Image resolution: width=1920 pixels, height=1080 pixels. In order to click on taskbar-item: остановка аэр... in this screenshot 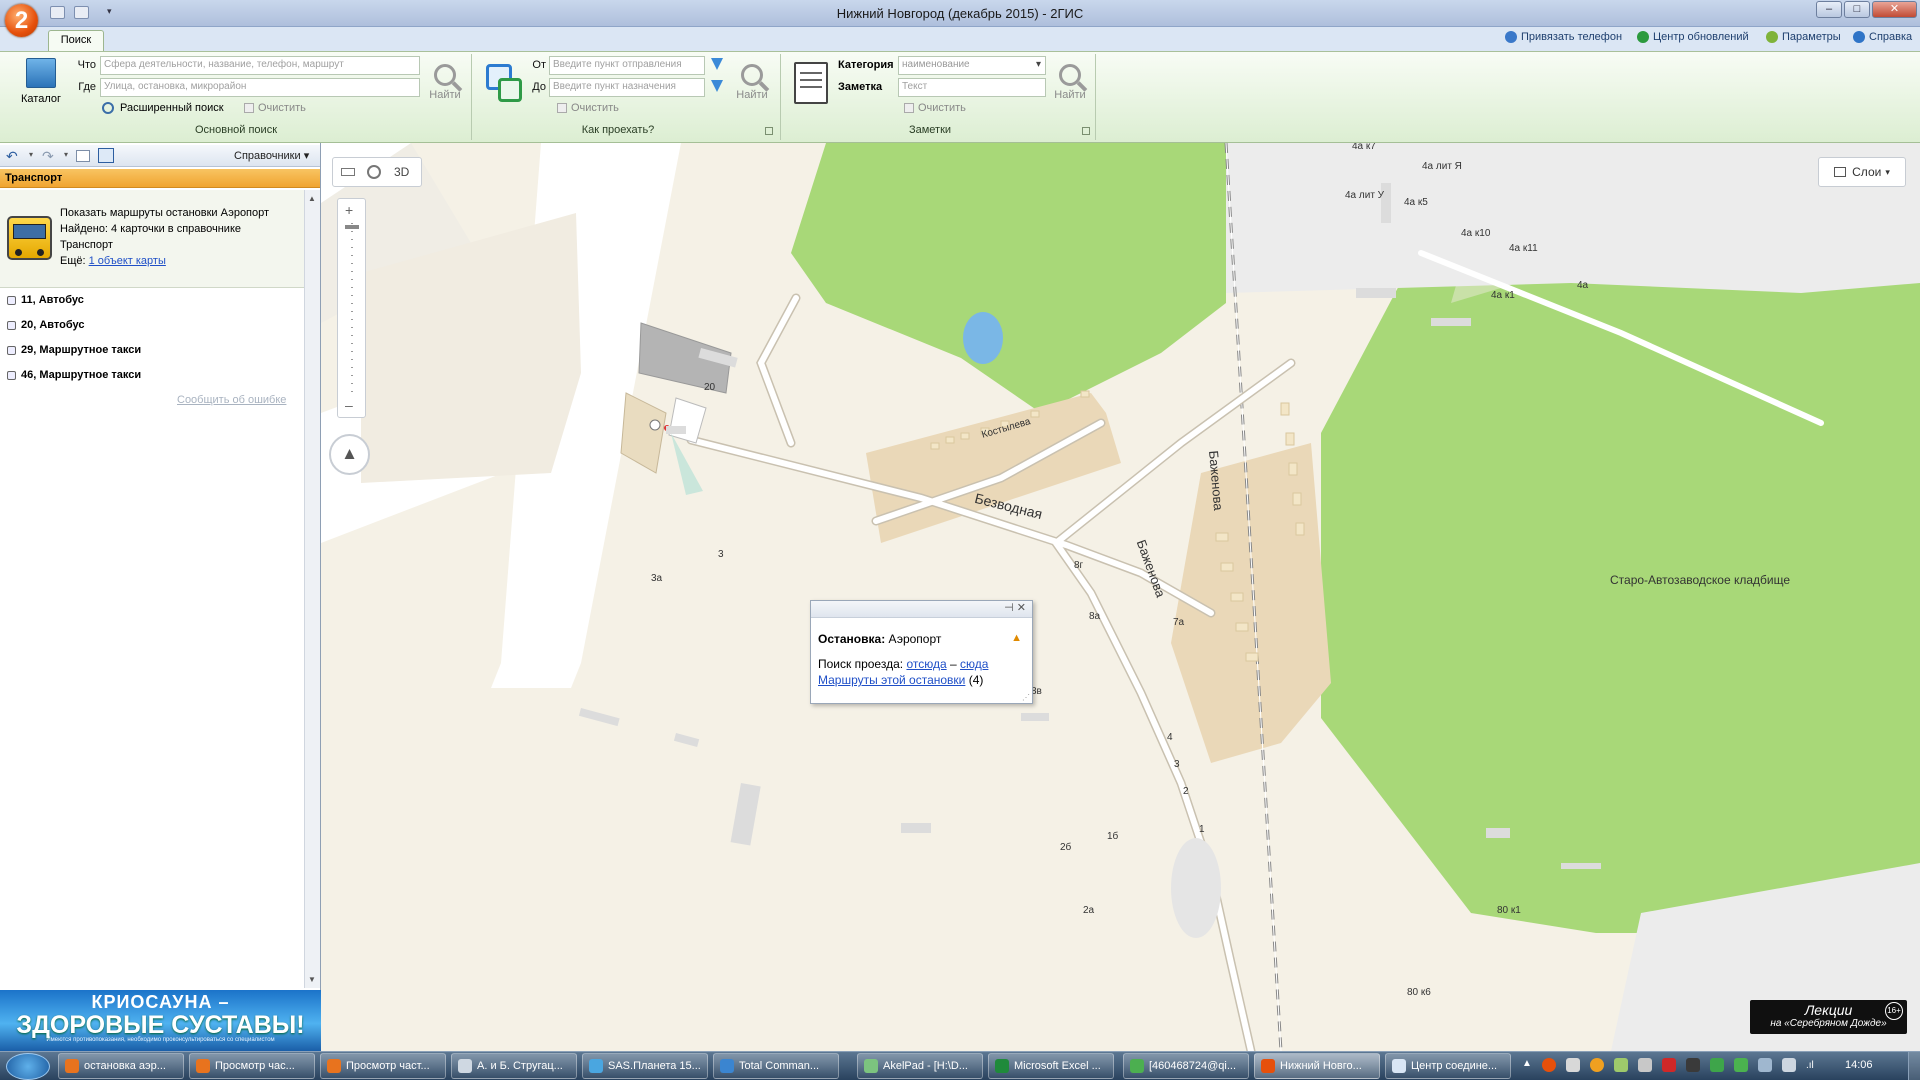, I will do `click(121, 1066)`.